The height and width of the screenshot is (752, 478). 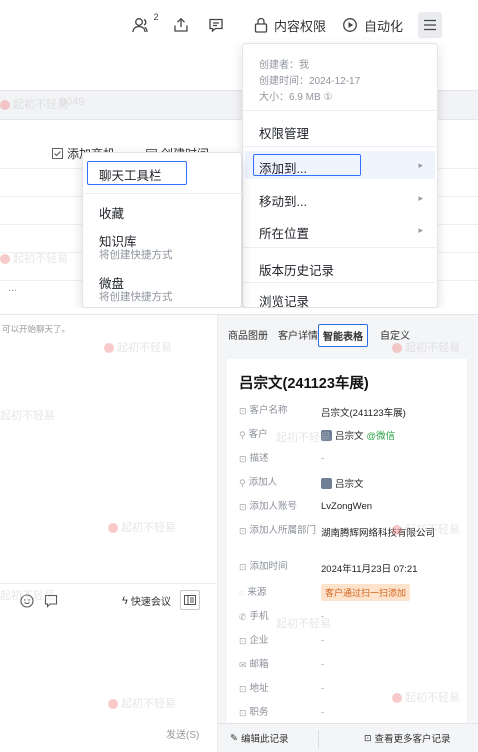 I want to click on source-icon: ◌, so click(x=242, y=593).